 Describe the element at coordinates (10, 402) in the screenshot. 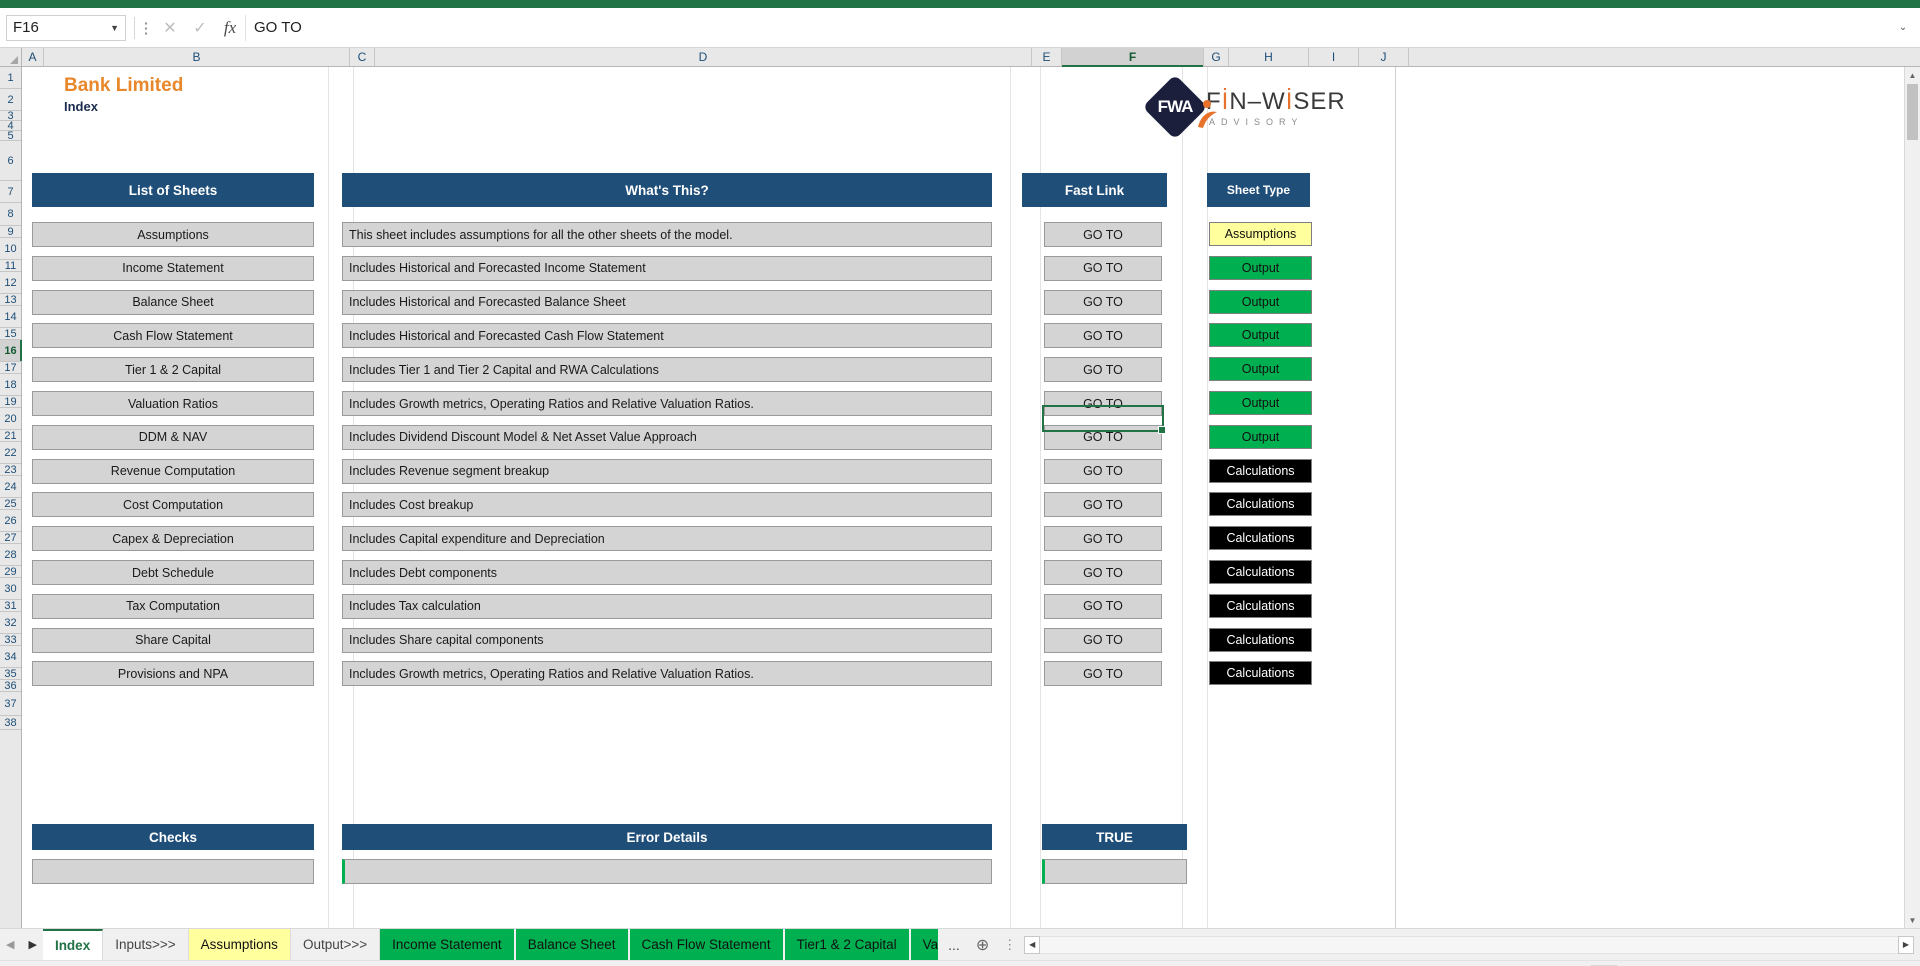

I see `row-header-19: 19` at that location.